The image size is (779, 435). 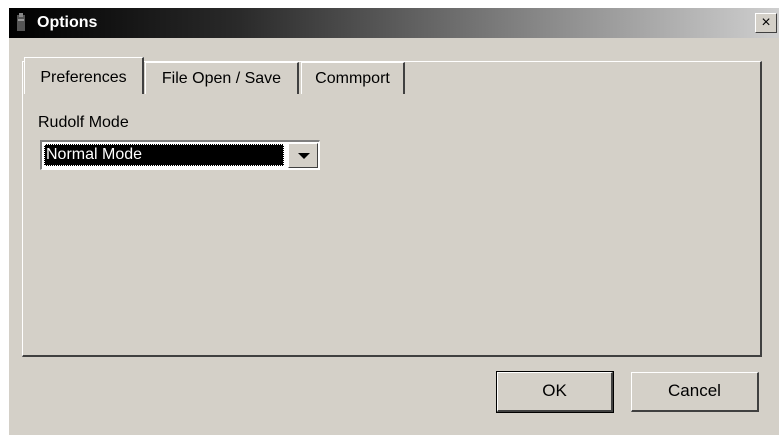 I want to click on tab-file-open-save: File Open / Save, so click(x=222, y=78).